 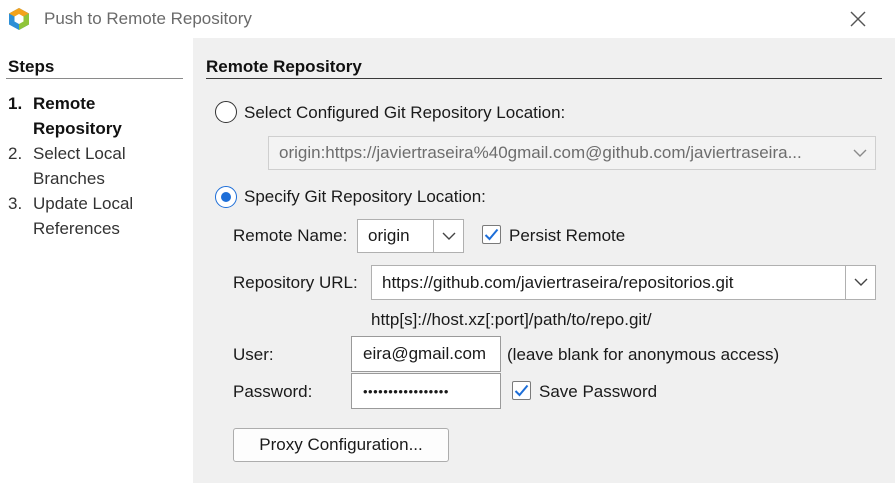 I want to click on step-label: Select Local Branches, so click(x=79, y=166).